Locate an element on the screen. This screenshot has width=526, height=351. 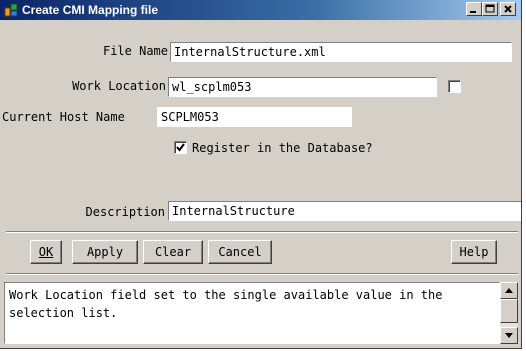
register-checkbox is located at coordinates (180, 147).